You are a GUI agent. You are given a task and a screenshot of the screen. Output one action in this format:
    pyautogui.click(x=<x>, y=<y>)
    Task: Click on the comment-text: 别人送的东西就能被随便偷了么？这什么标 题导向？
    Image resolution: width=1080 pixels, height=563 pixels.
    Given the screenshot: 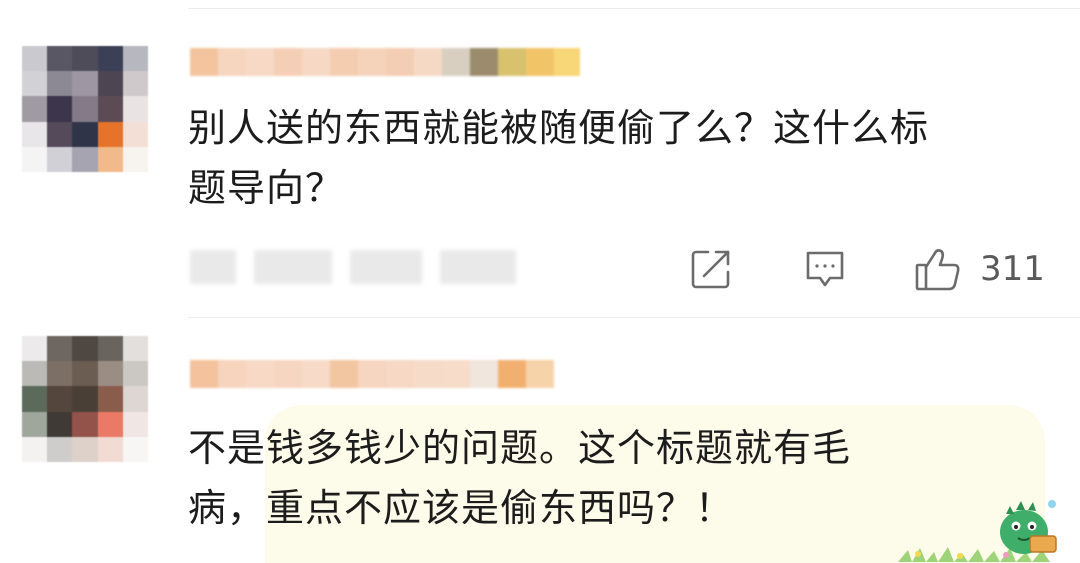 What is the action you would take?
    pyautogui.click(x=559, y=158)
    